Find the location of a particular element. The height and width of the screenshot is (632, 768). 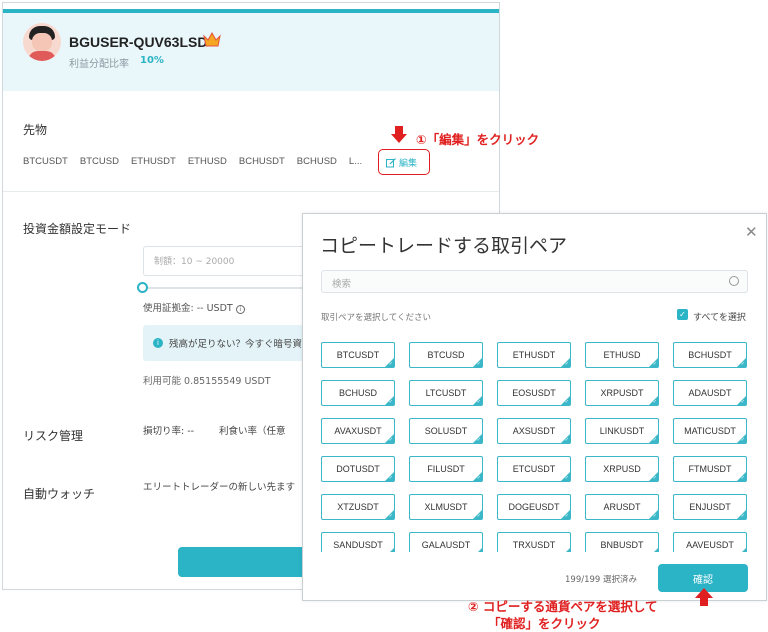

selected-pair: ETHUSD is located at coordinates (207, 161).